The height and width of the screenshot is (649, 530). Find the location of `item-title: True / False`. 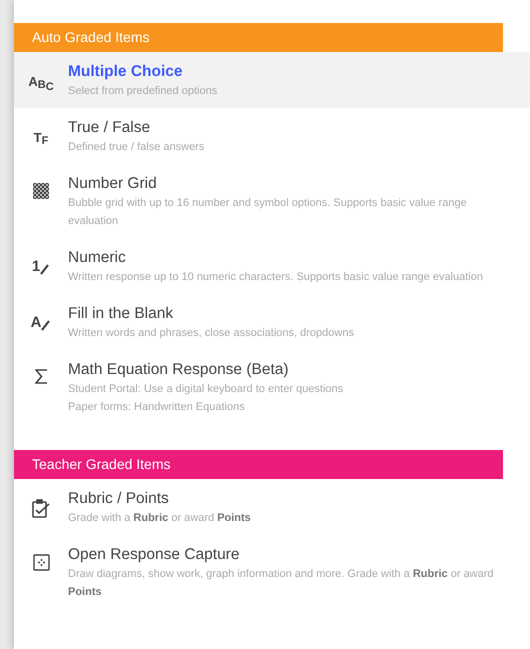

item-title: True / False is located at coordinates (110, 128).